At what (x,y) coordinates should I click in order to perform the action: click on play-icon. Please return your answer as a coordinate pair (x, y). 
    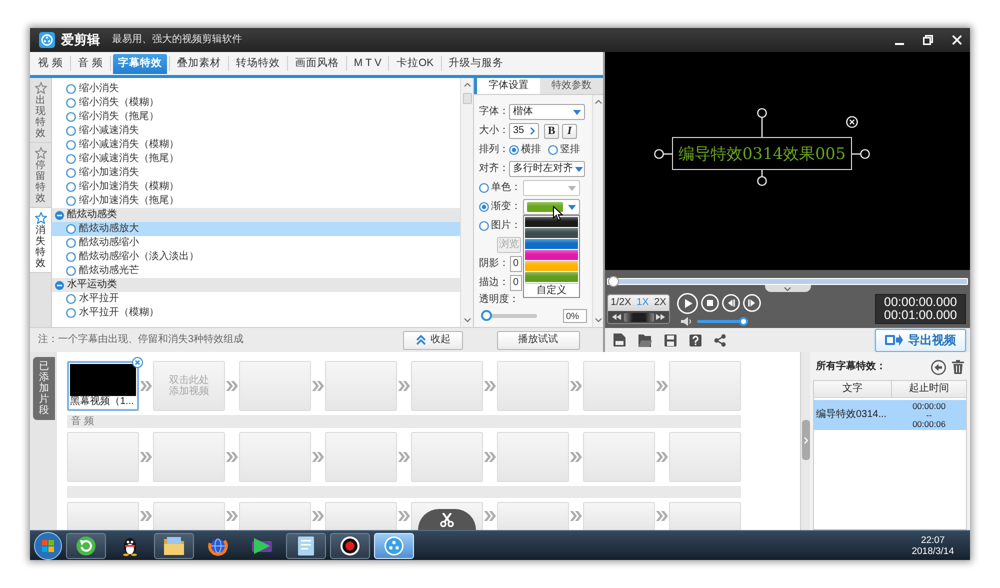
    Looking at the image, I should click on (687, 303).